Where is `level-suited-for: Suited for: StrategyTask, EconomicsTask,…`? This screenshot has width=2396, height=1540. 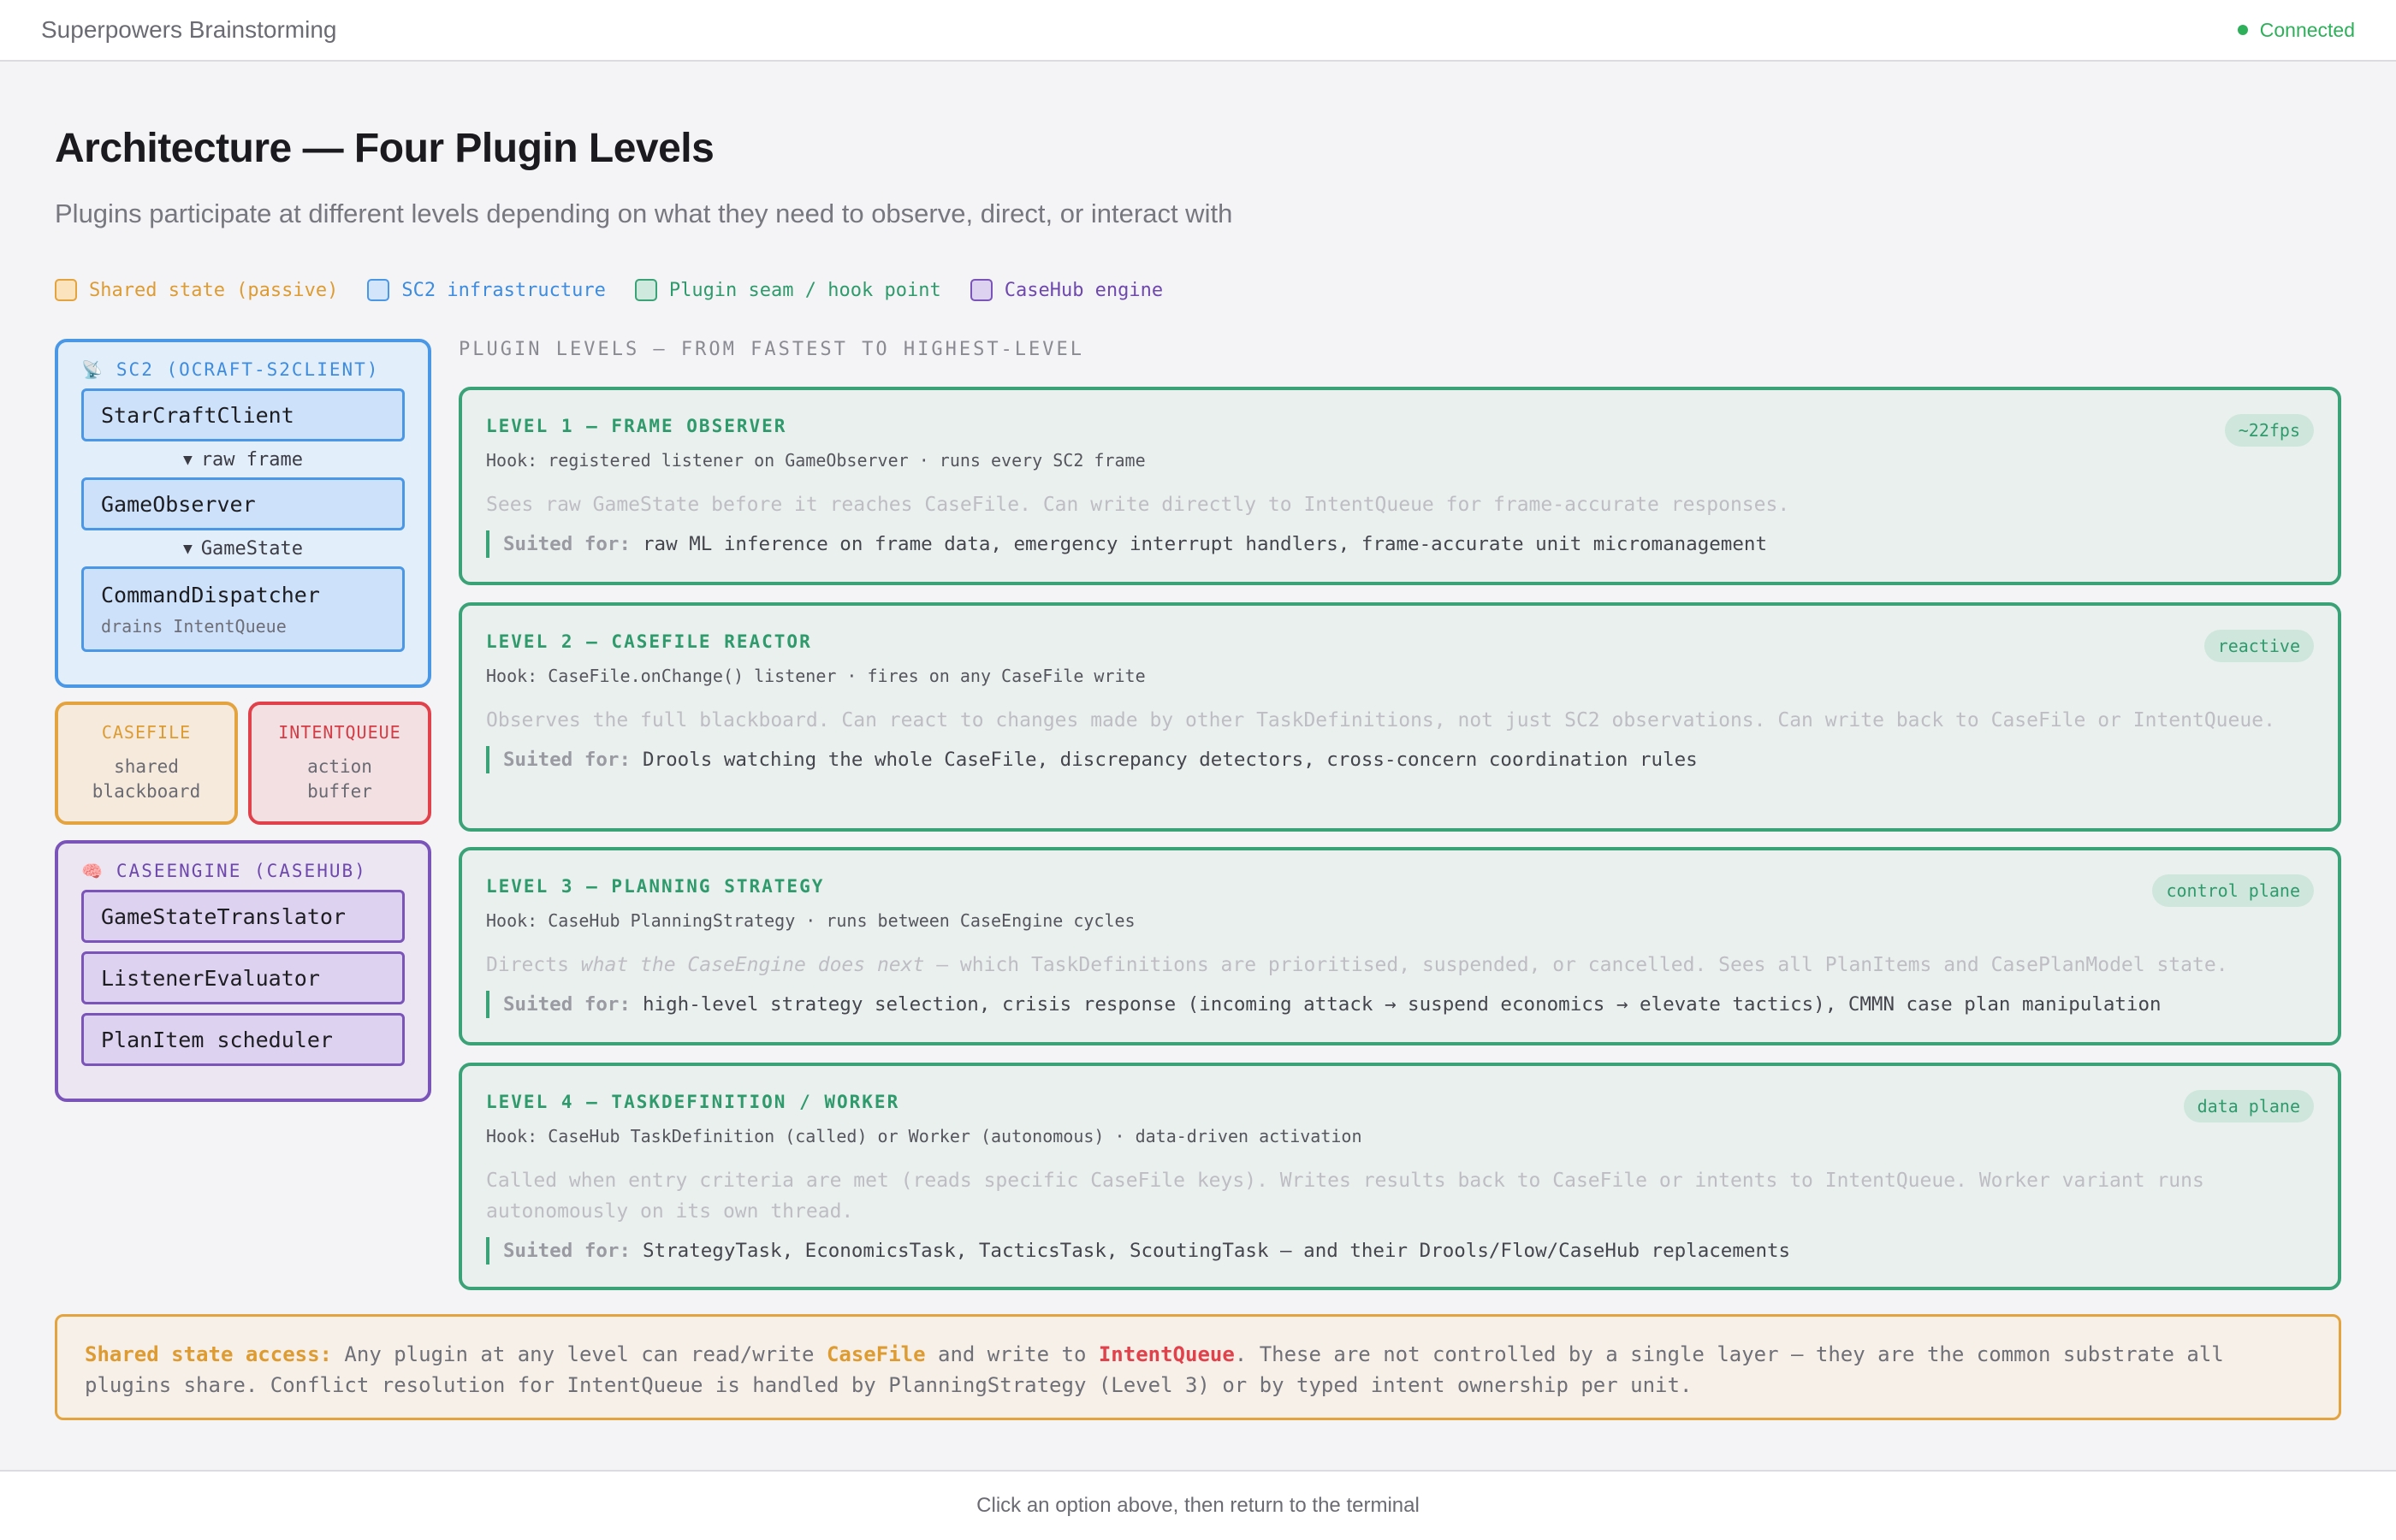
level-suited-for: Suited for: StrategyTask, EconomicsTask,… is located at coordinates (1400, 1251).